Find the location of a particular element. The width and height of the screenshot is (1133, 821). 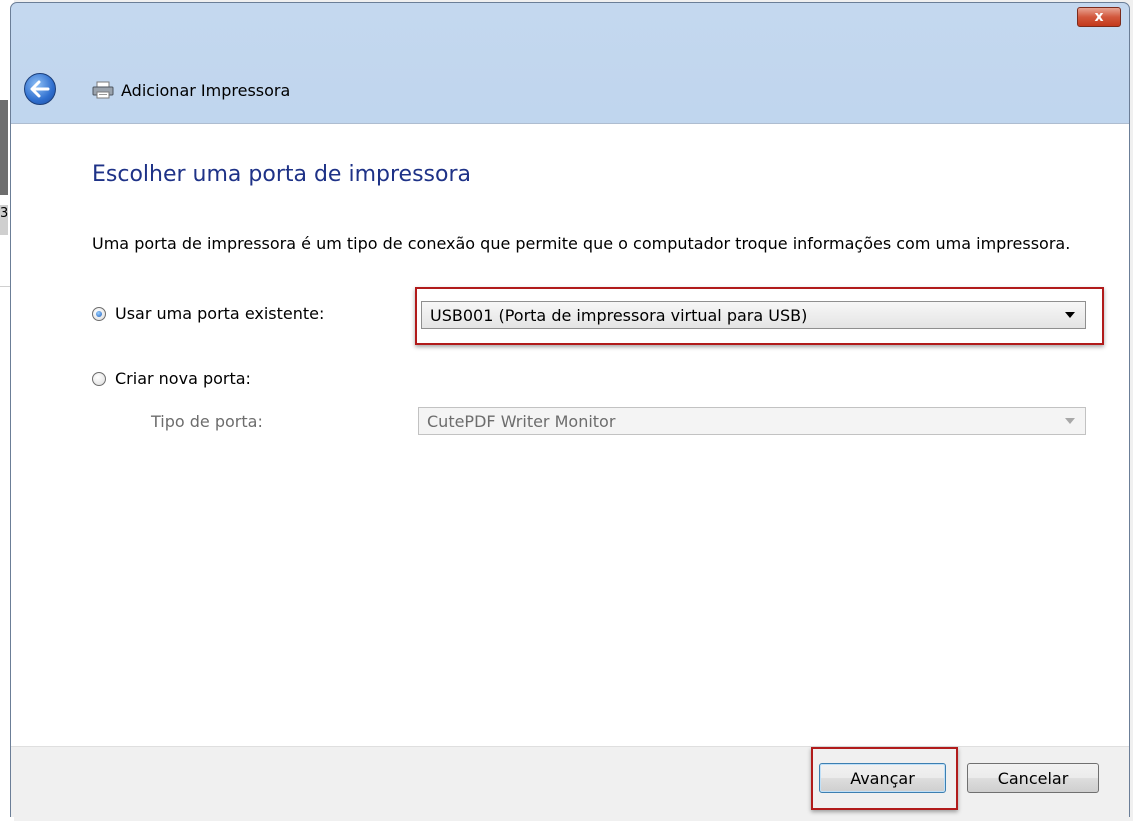

radio-create-new-port: Criar nova porta: is located at coordinates (171, 378).